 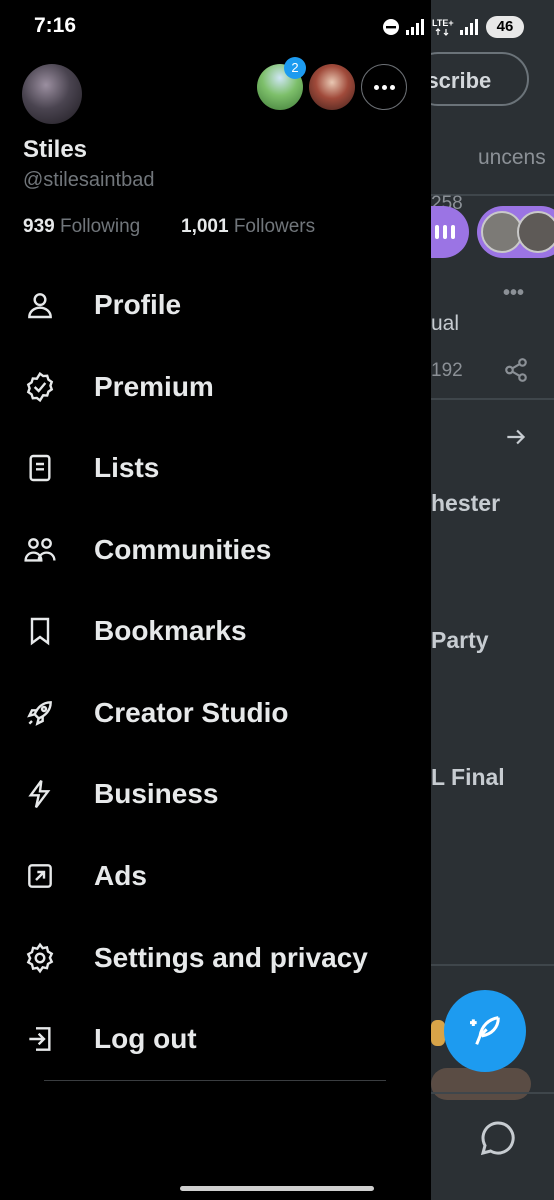 I want to click on notification-badge: 2, so click(x=295, y=68).